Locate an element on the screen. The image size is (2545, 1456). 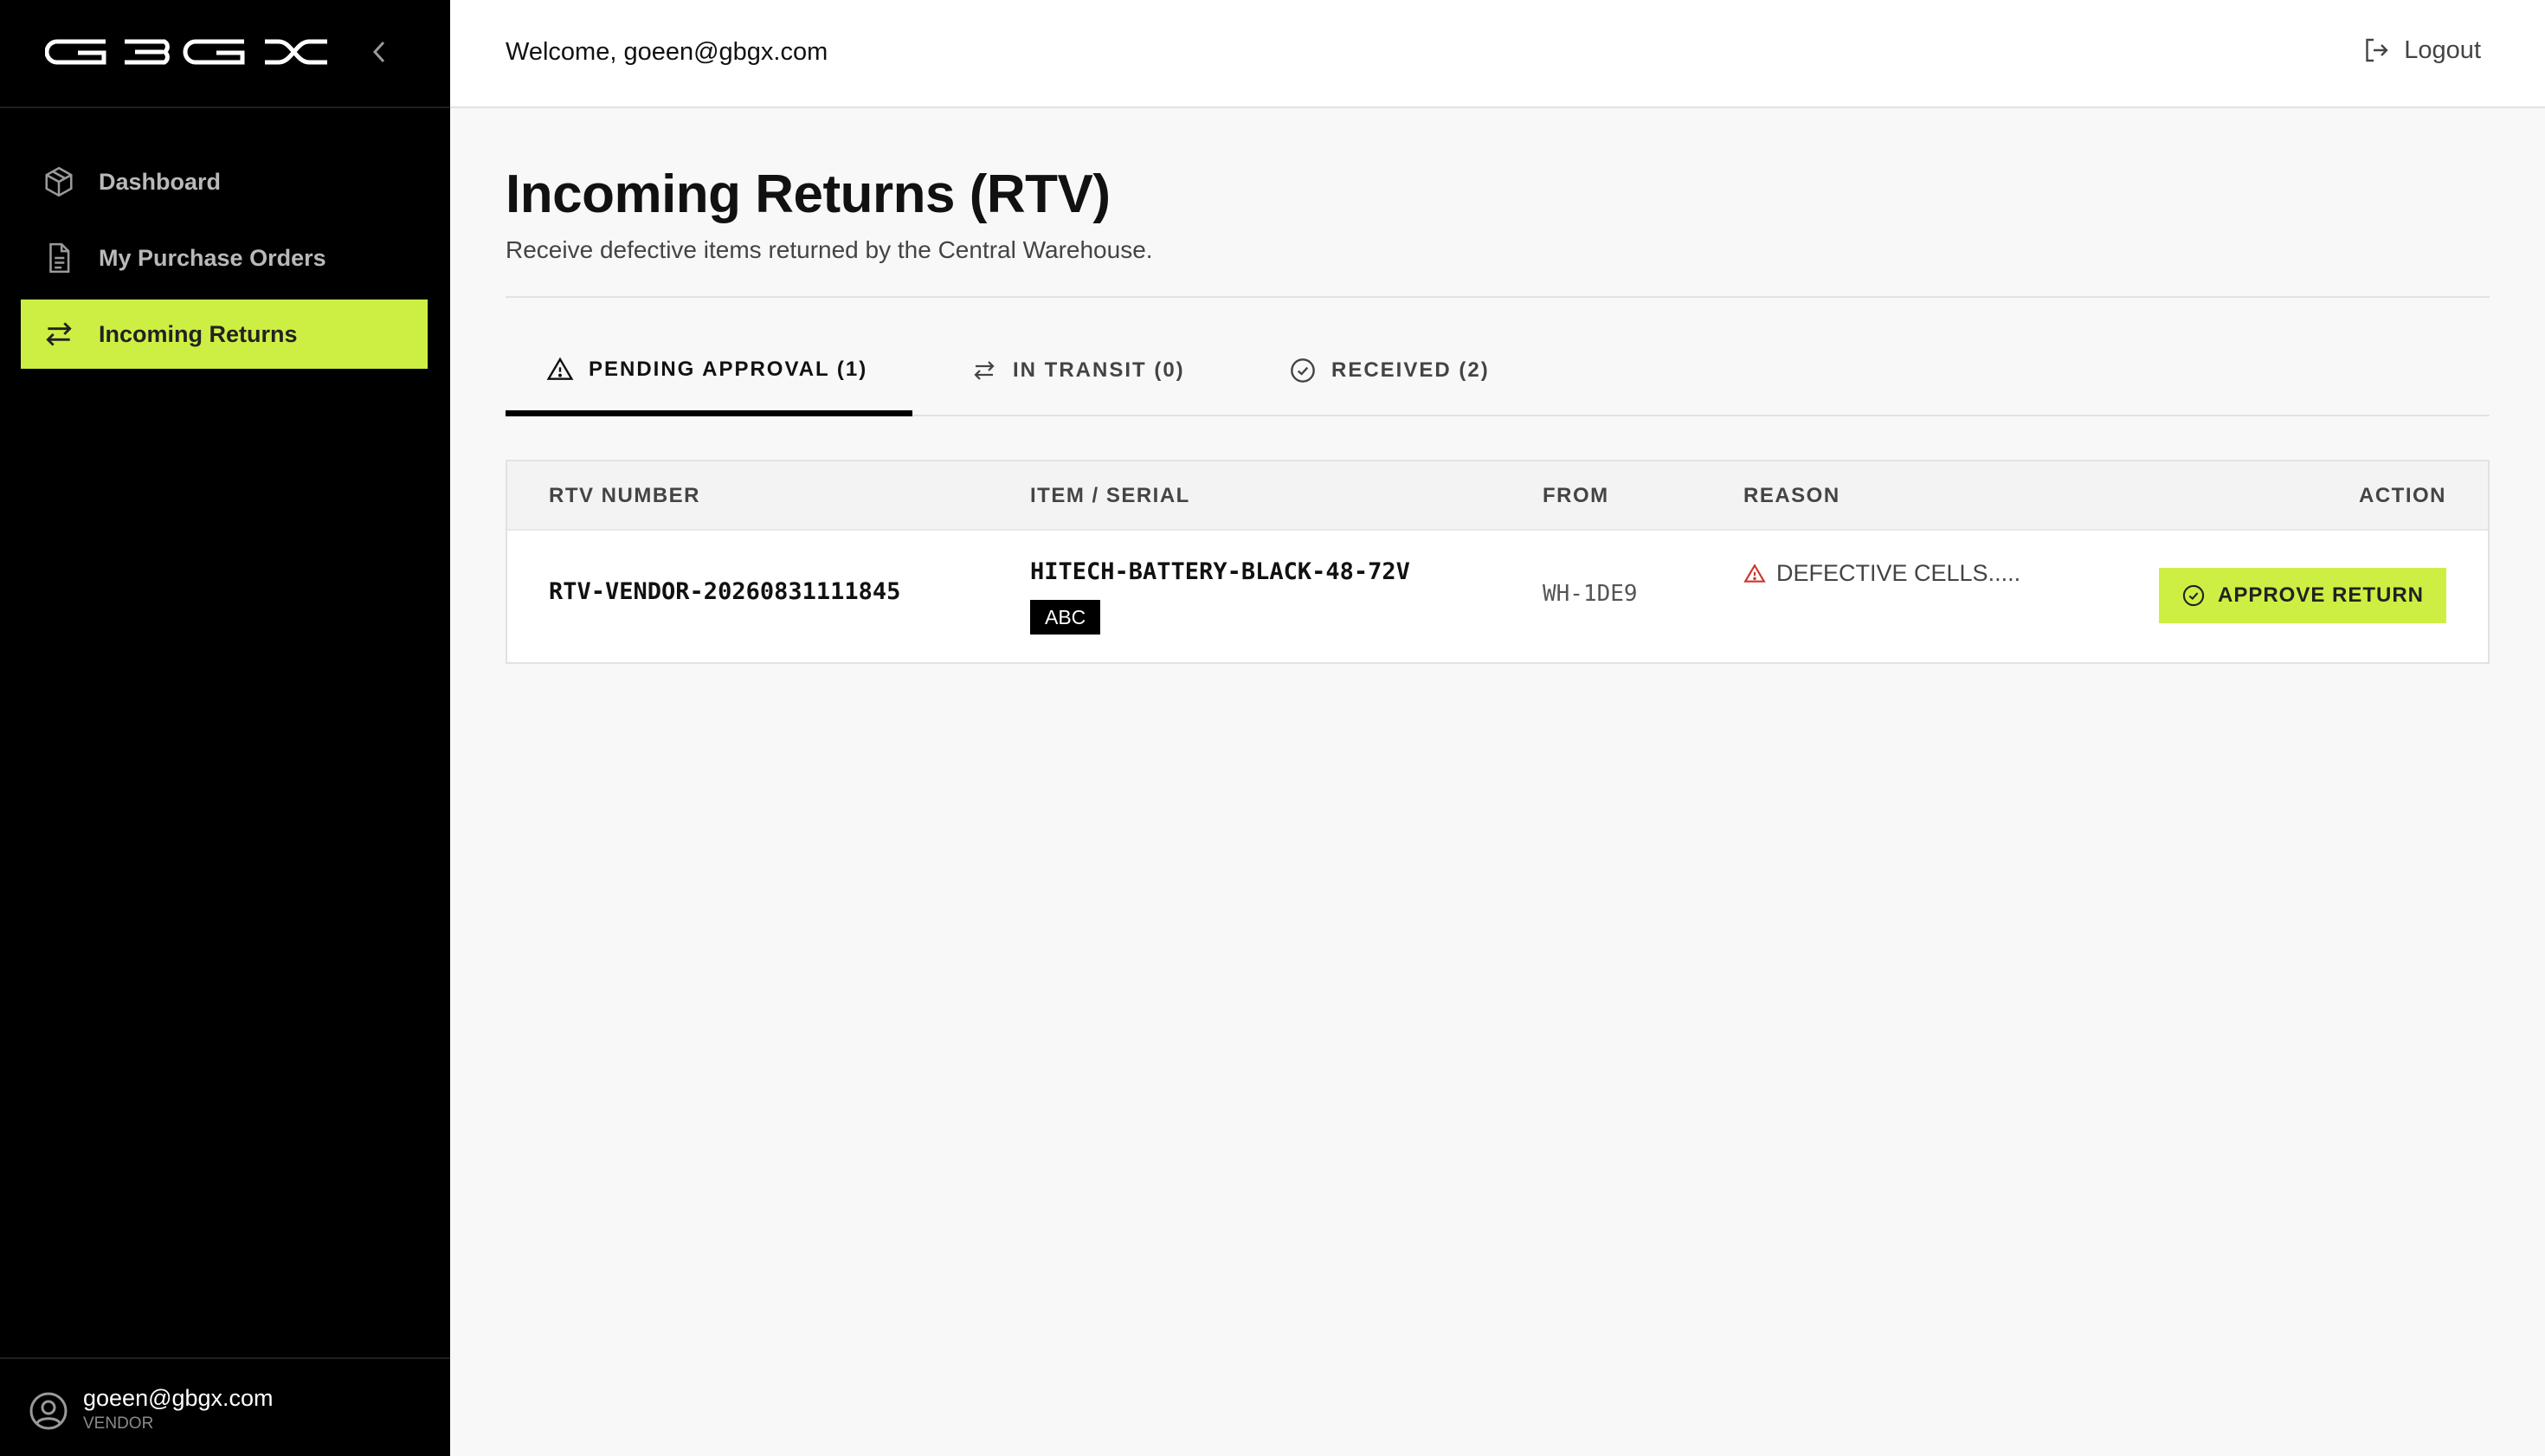
serial-badge: ABC is located at coordinates (1065, 617).